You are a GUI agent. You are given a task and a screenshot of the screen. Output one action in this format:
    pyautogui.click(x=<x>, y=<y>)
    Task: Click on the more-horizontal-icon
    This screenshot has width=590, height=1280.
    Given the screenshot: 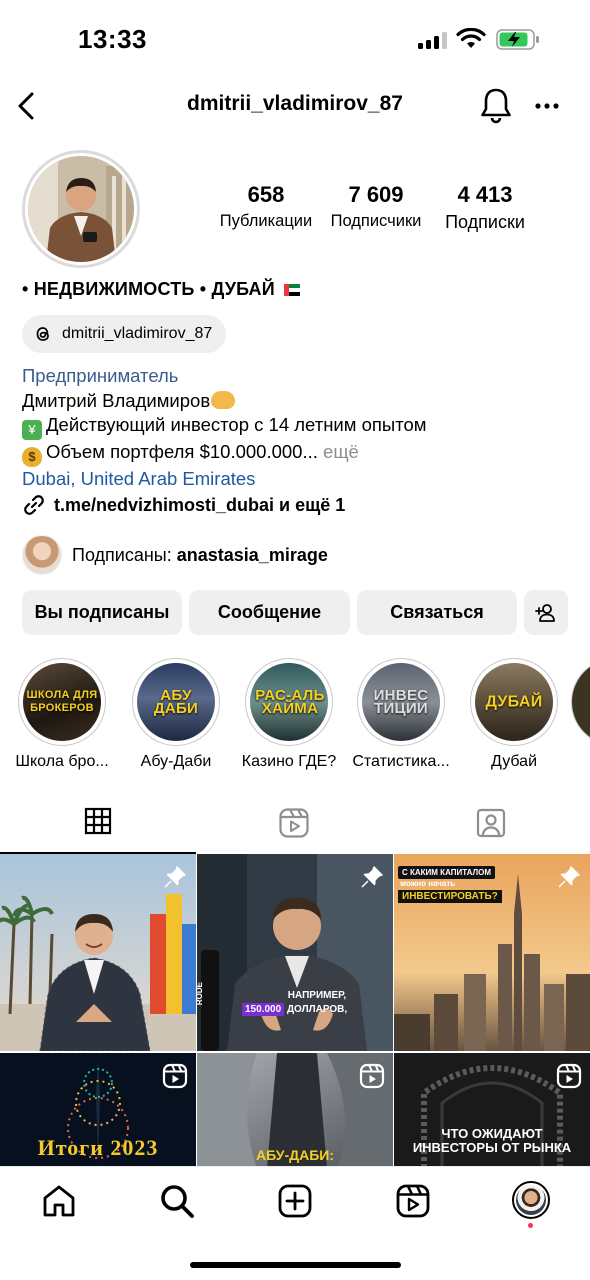 What is the action you would take?
    pyautogui.click(x=547, y=106)
    